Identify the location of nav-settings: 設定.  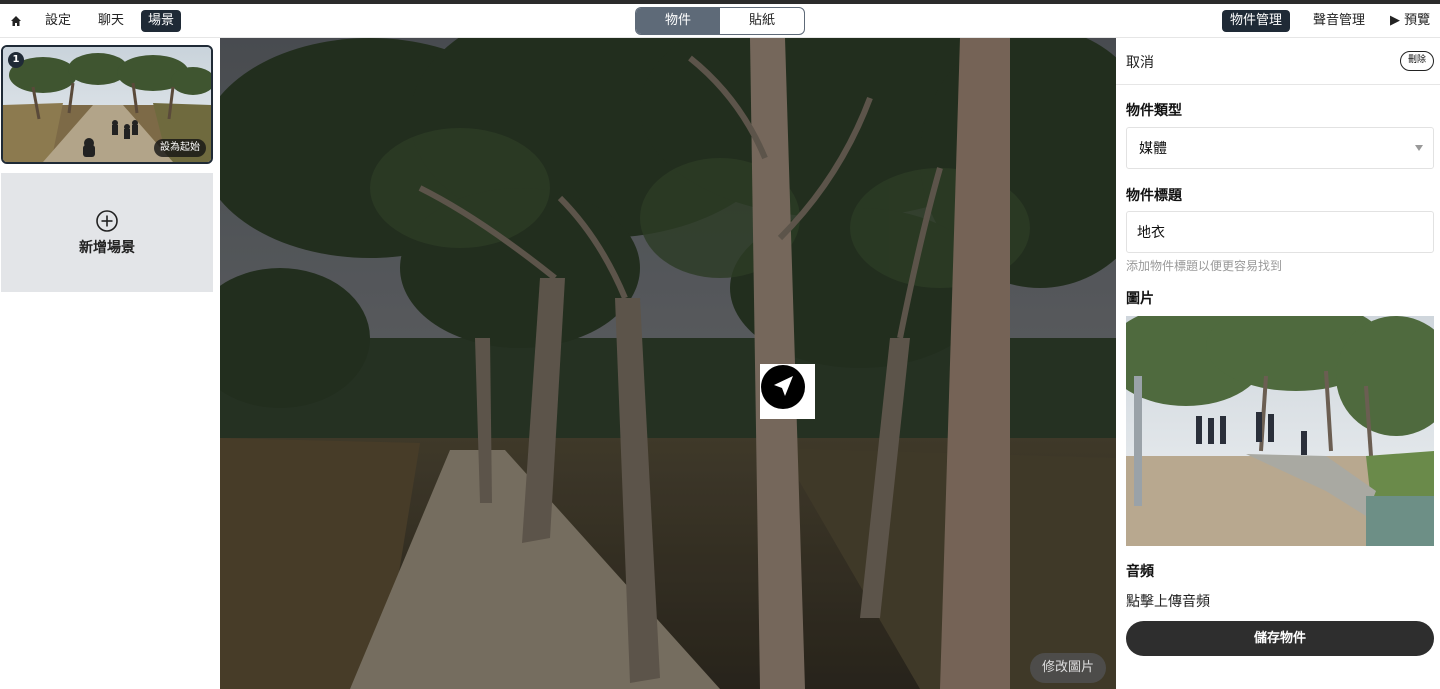
(58, 21).